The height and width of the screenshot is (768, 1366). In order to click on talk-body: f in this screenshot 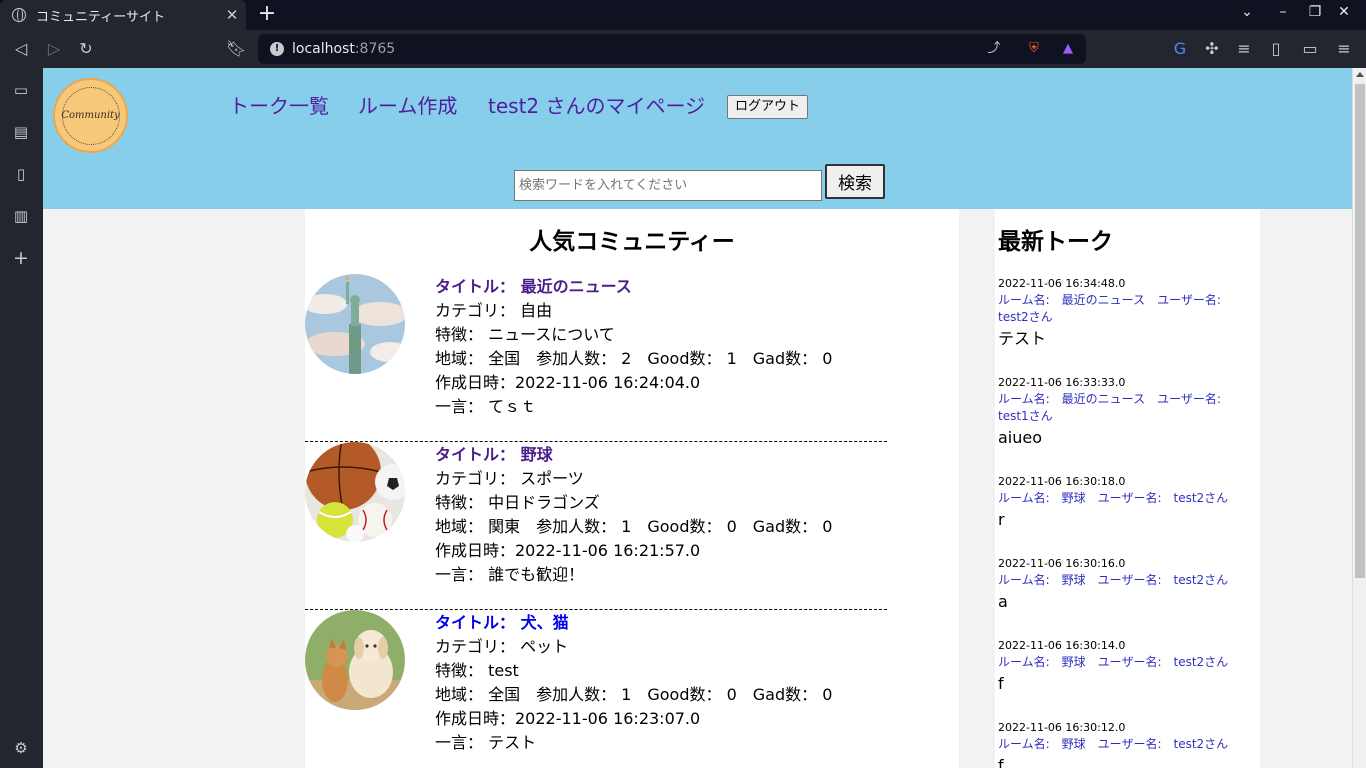, I will do `click(1001, 683)`.